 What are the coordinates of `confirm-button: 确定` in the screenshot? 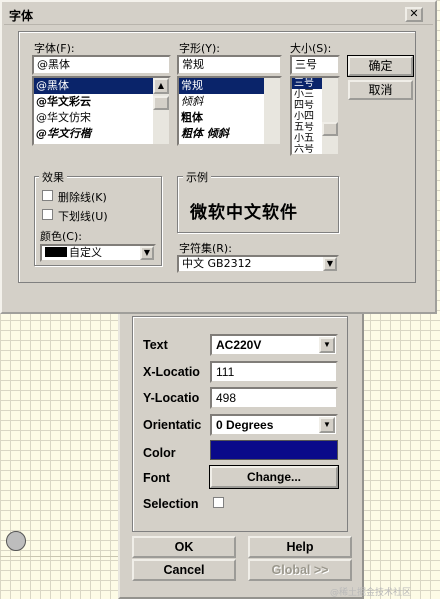 It's located at (380, 66).